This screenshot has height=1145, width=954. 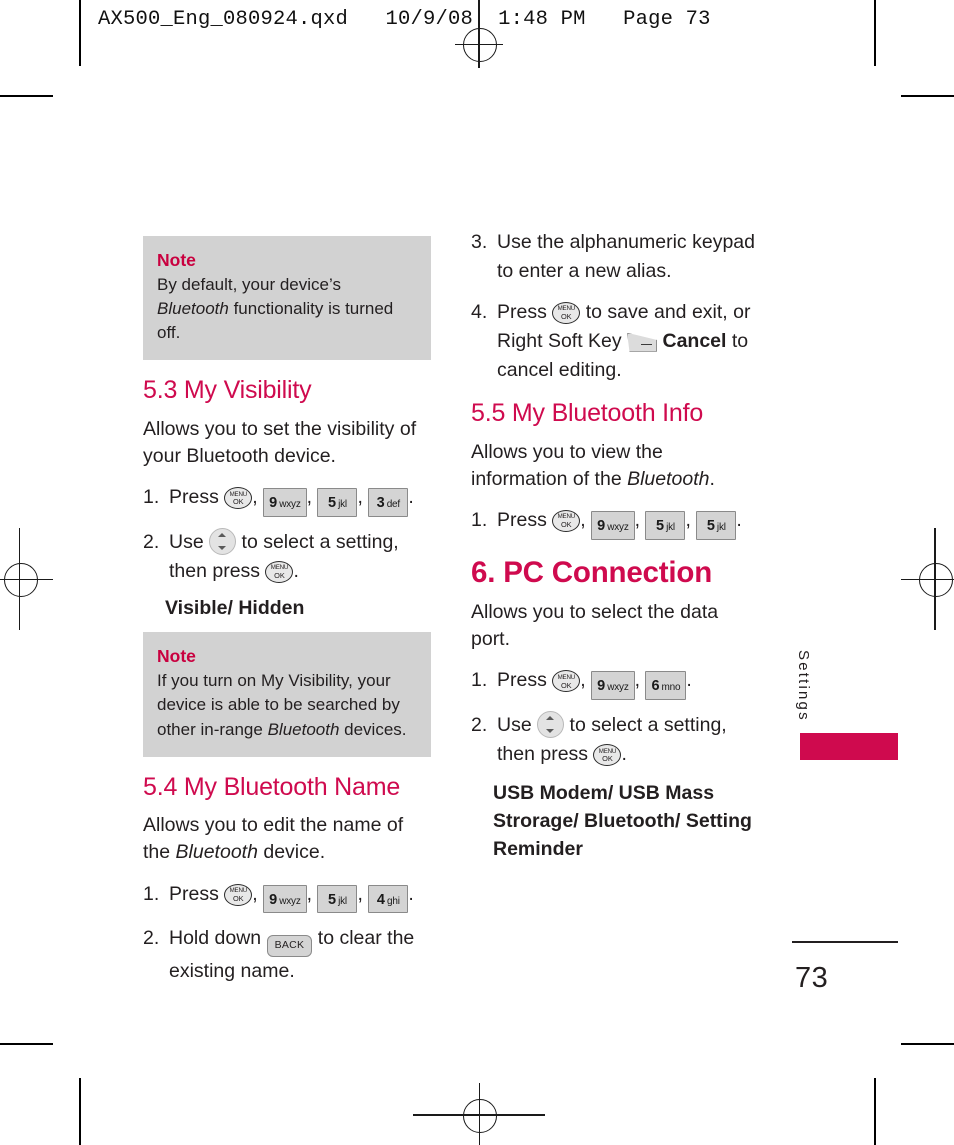 I want to click on registration-mark-right, so click(x=924, y=579).